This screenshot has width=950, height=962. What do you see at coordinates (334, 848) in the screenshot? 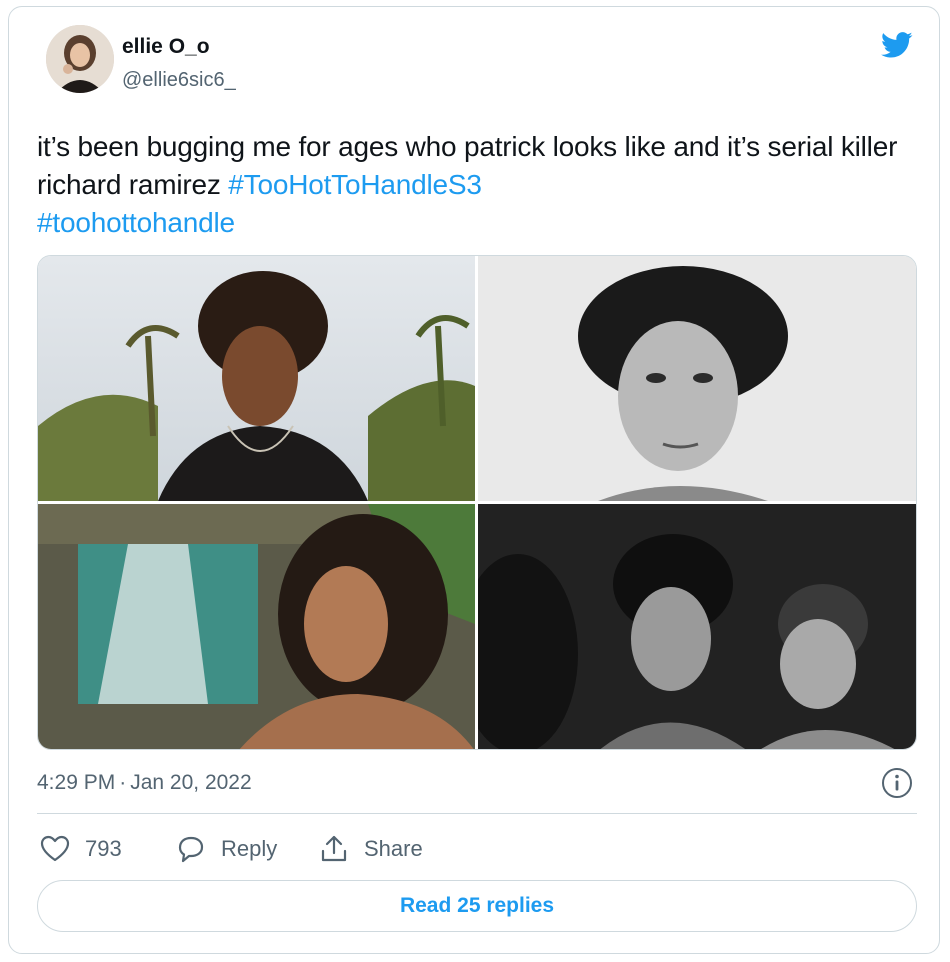
I see `share-icon` at bounding box center [334, 848].